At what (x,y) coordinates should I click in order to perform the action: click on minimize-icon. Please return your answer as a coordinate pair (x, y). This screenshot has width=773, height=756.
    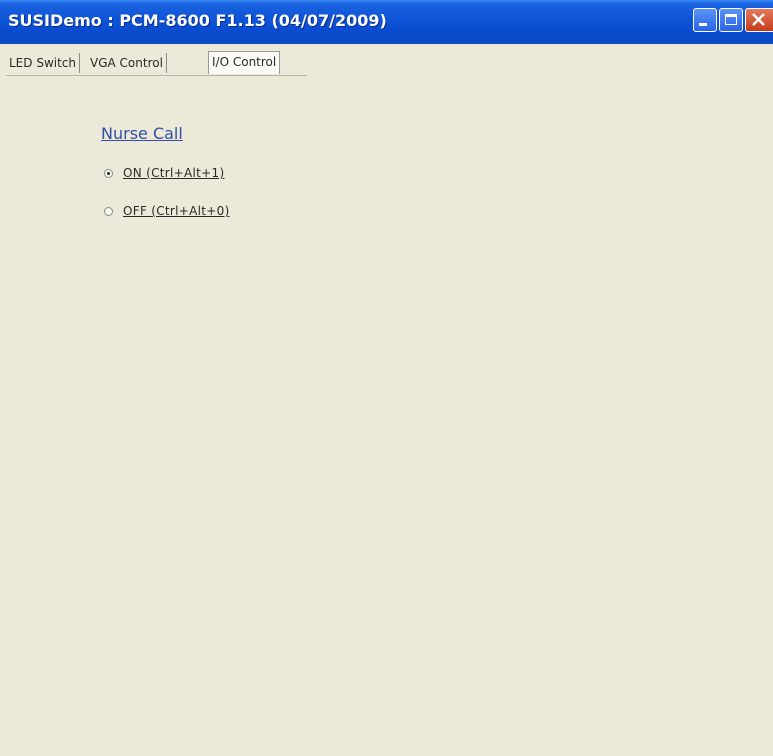
    Looking at the image, I should click on (705, 20).